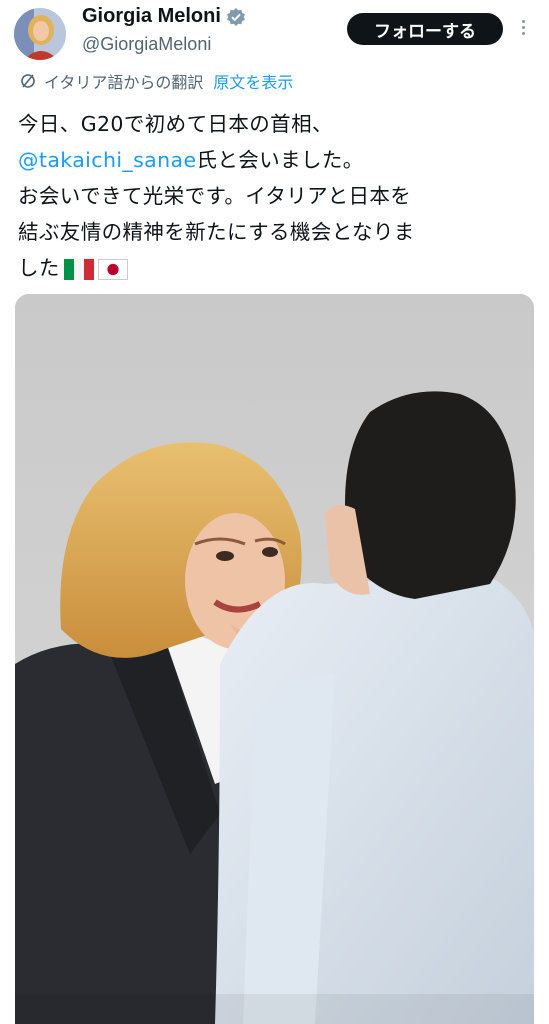 This screenshot has width=549, height=1024. Describe the element at coordinates (274, 32) in the screenshot. I see `tweet-header: Giorgia Meloni @GiorgiaMeloni フォローする` at that location.